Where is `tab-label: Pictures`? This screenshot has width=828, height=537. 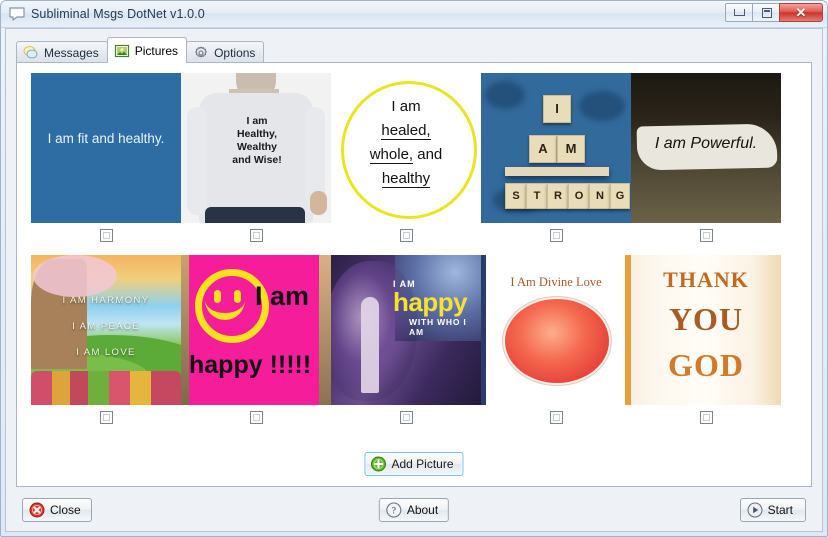 tab-label: Pictures is located at coordinates (156, 50).